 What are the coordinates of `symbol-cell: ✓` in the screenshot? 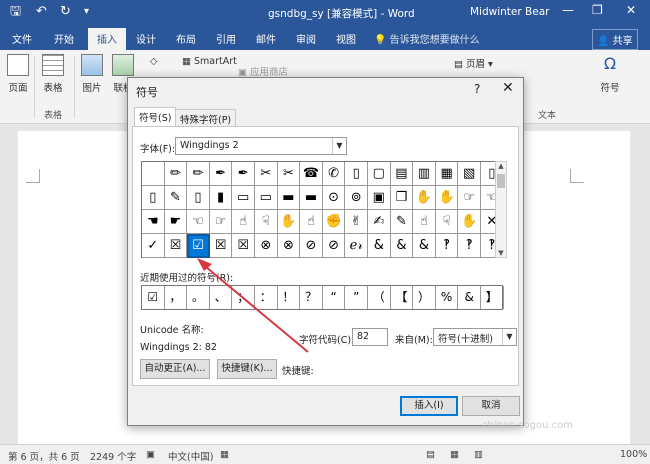 It's located at (153, 246).